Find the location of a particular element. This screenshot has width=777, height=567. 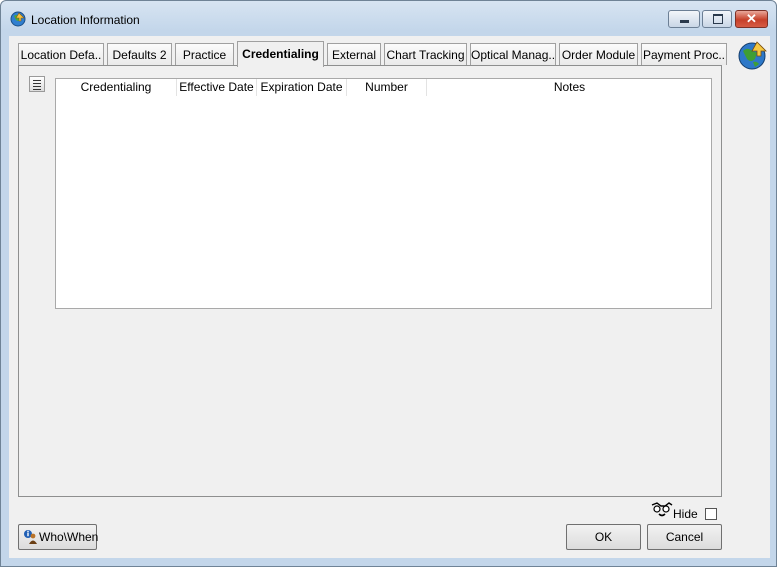

tab-order-module: Order Module is located at coordinates (598, 54).